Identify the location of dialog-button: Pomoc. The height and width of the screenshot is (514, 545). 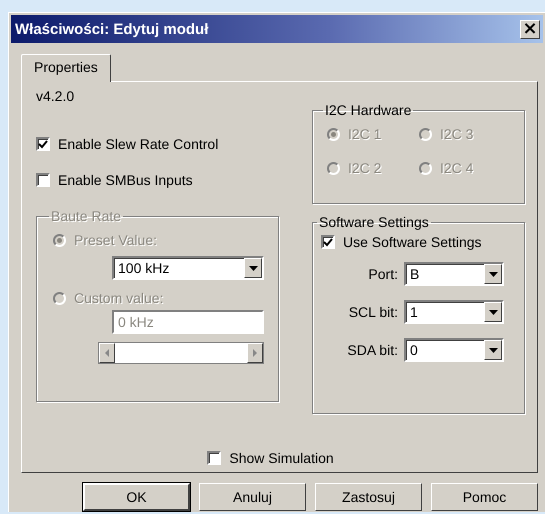
(484, 497).